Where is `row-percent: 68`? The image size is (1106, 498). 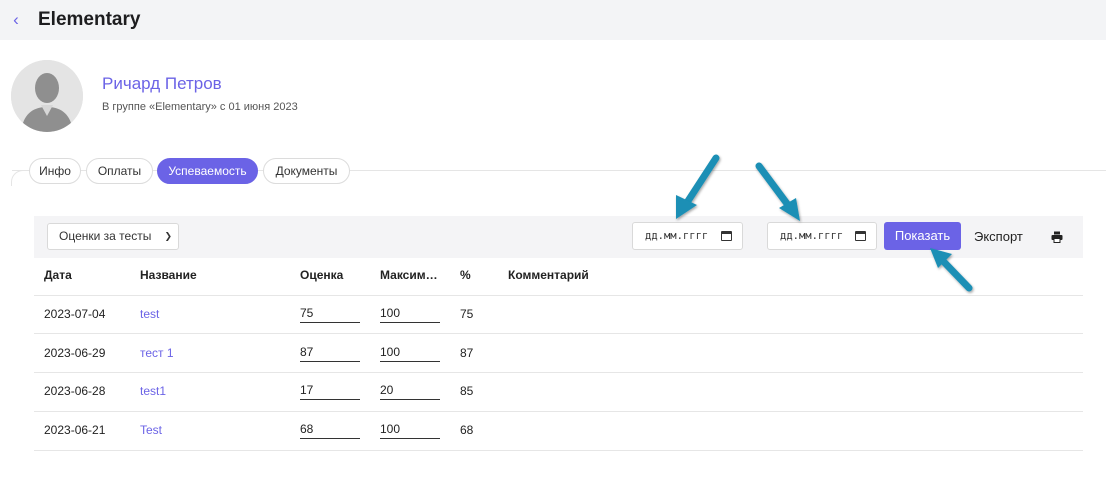
row-percent: 68 is located at coordinates (467, 430).